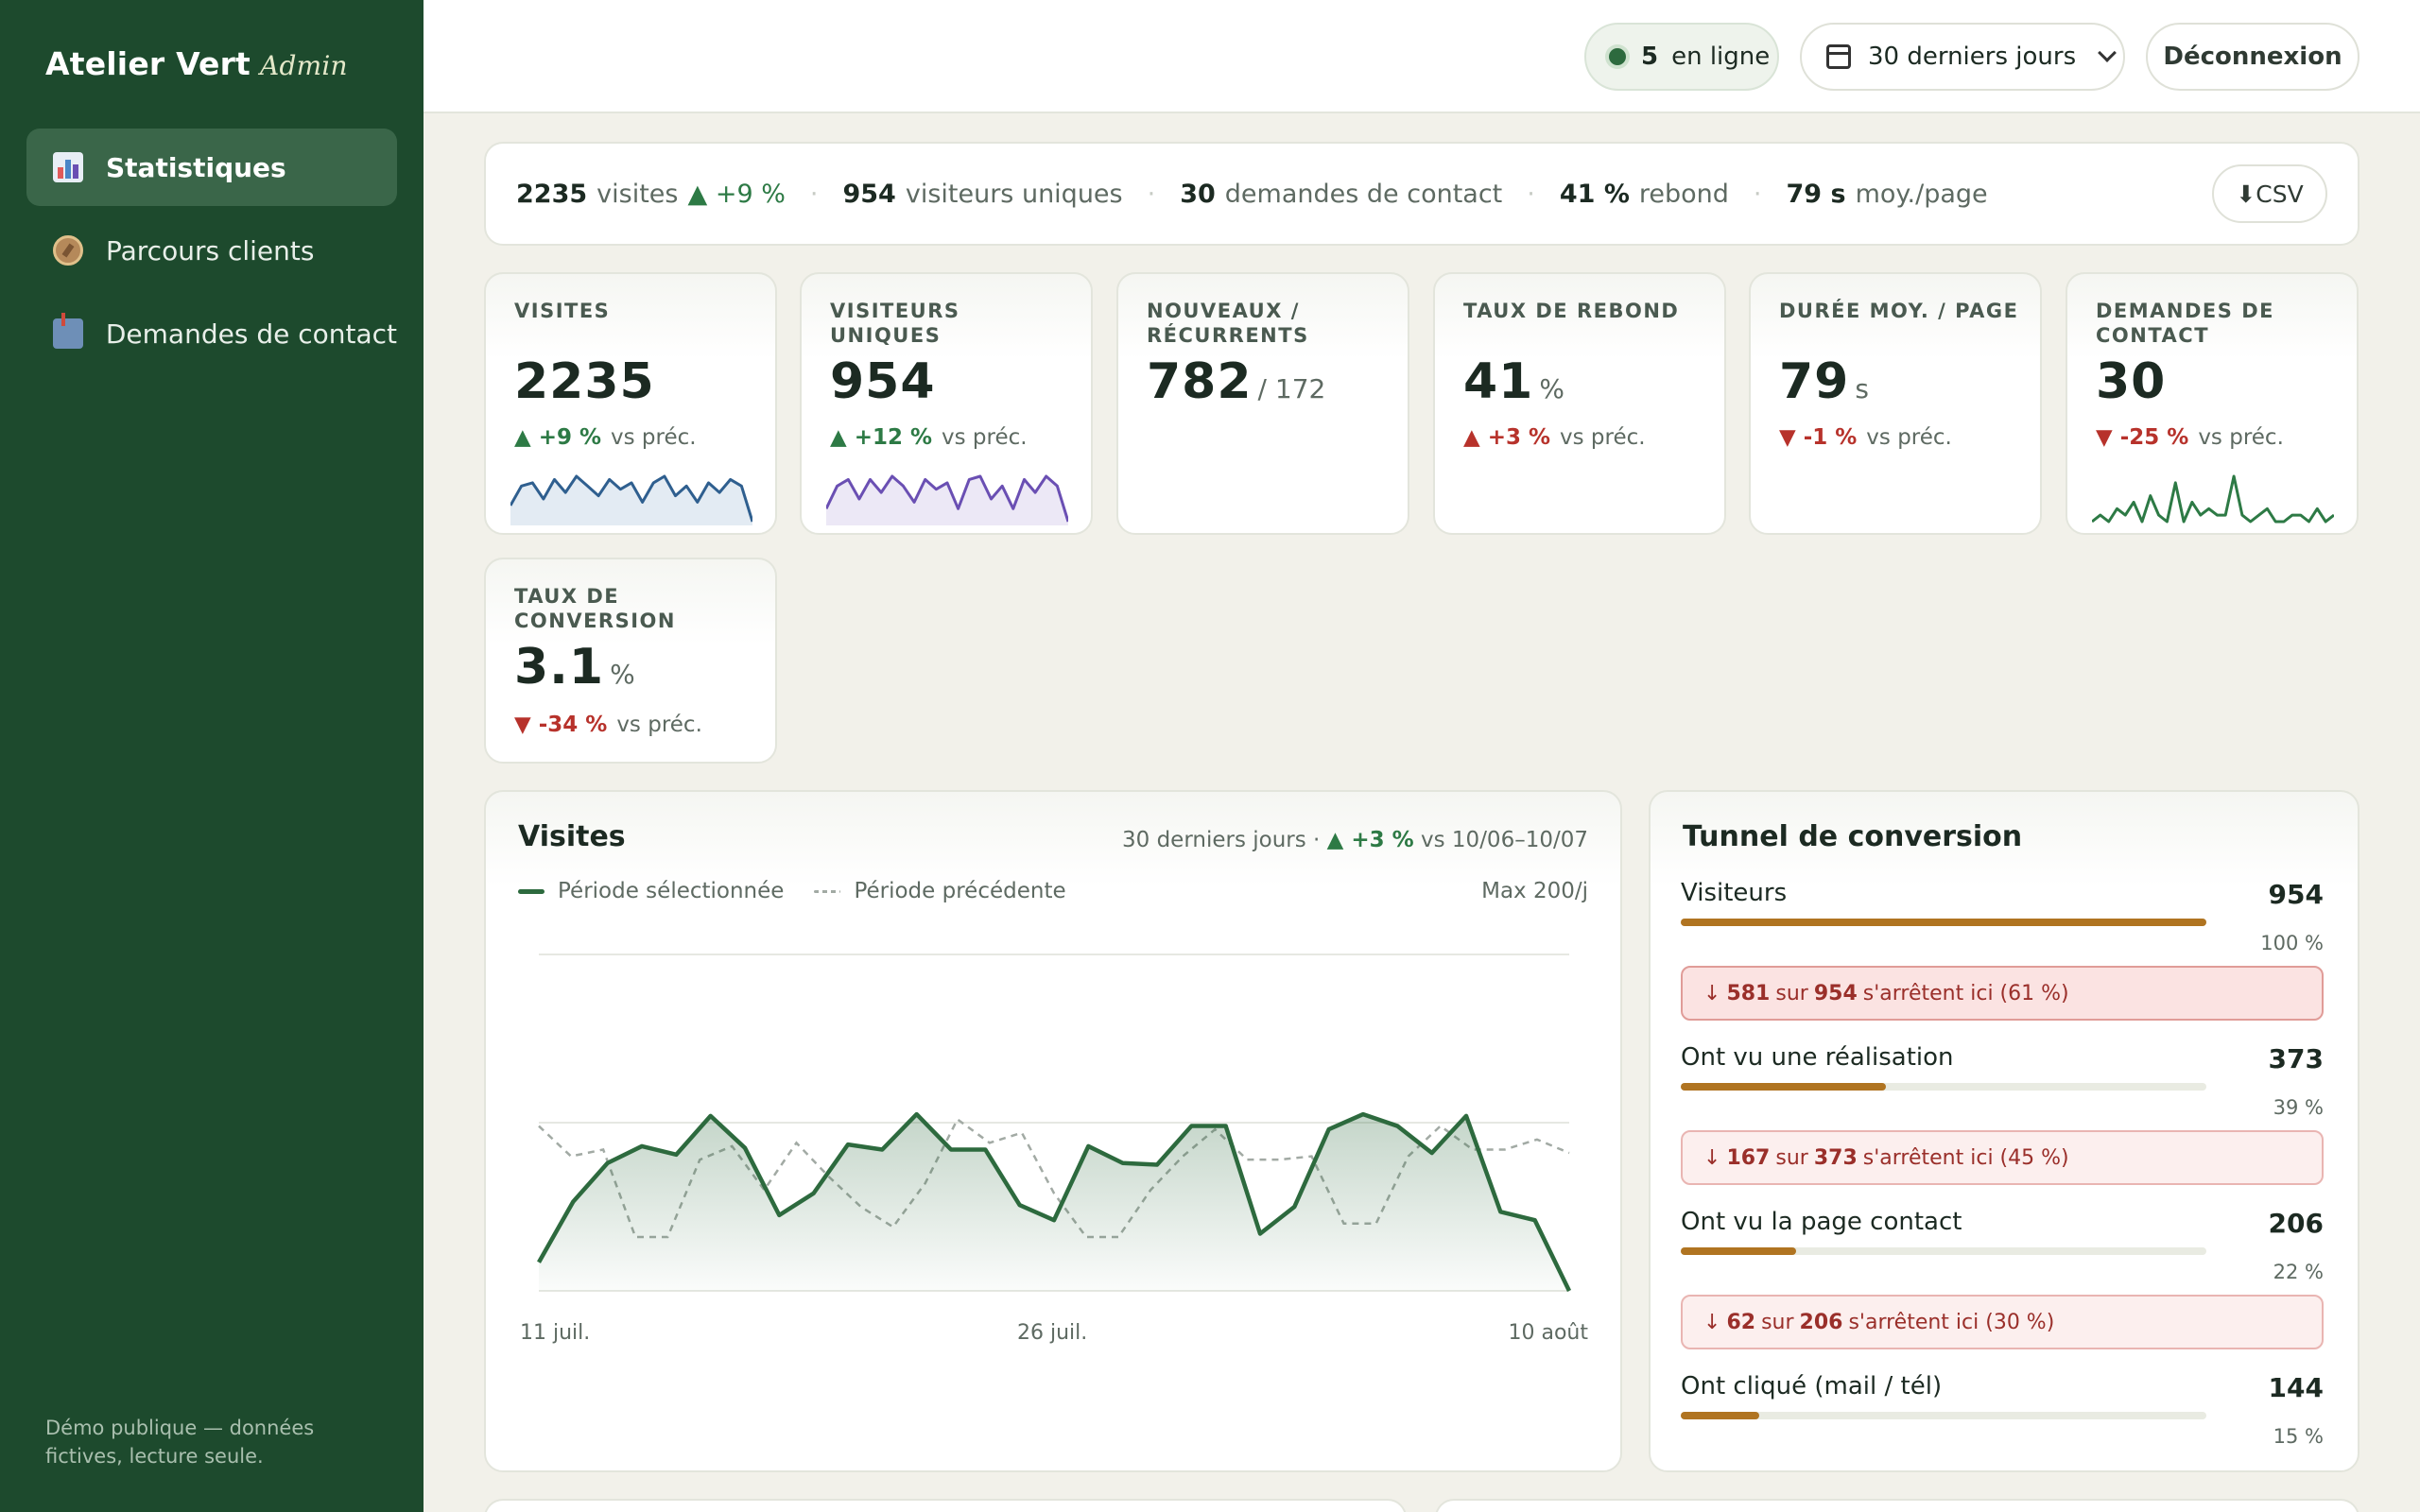  What do you see at coordinates (2131, 381) in the screenshot?
I see `kpi-value: 30` at bounding box center [2131, 381].